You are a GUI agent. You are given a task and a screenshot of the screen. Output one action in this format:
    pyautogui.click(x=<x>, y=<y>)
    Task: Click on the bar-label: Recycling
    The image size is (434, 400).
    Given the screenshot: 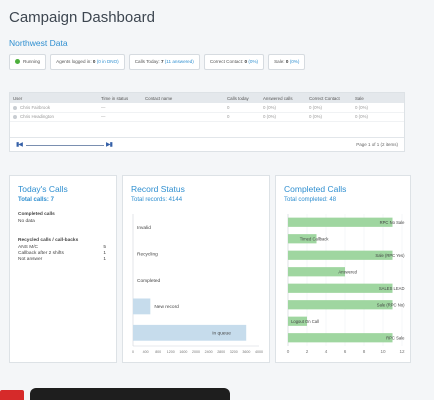 What is the action you would take?
    pyautogui.click(x=147, y=254)
    